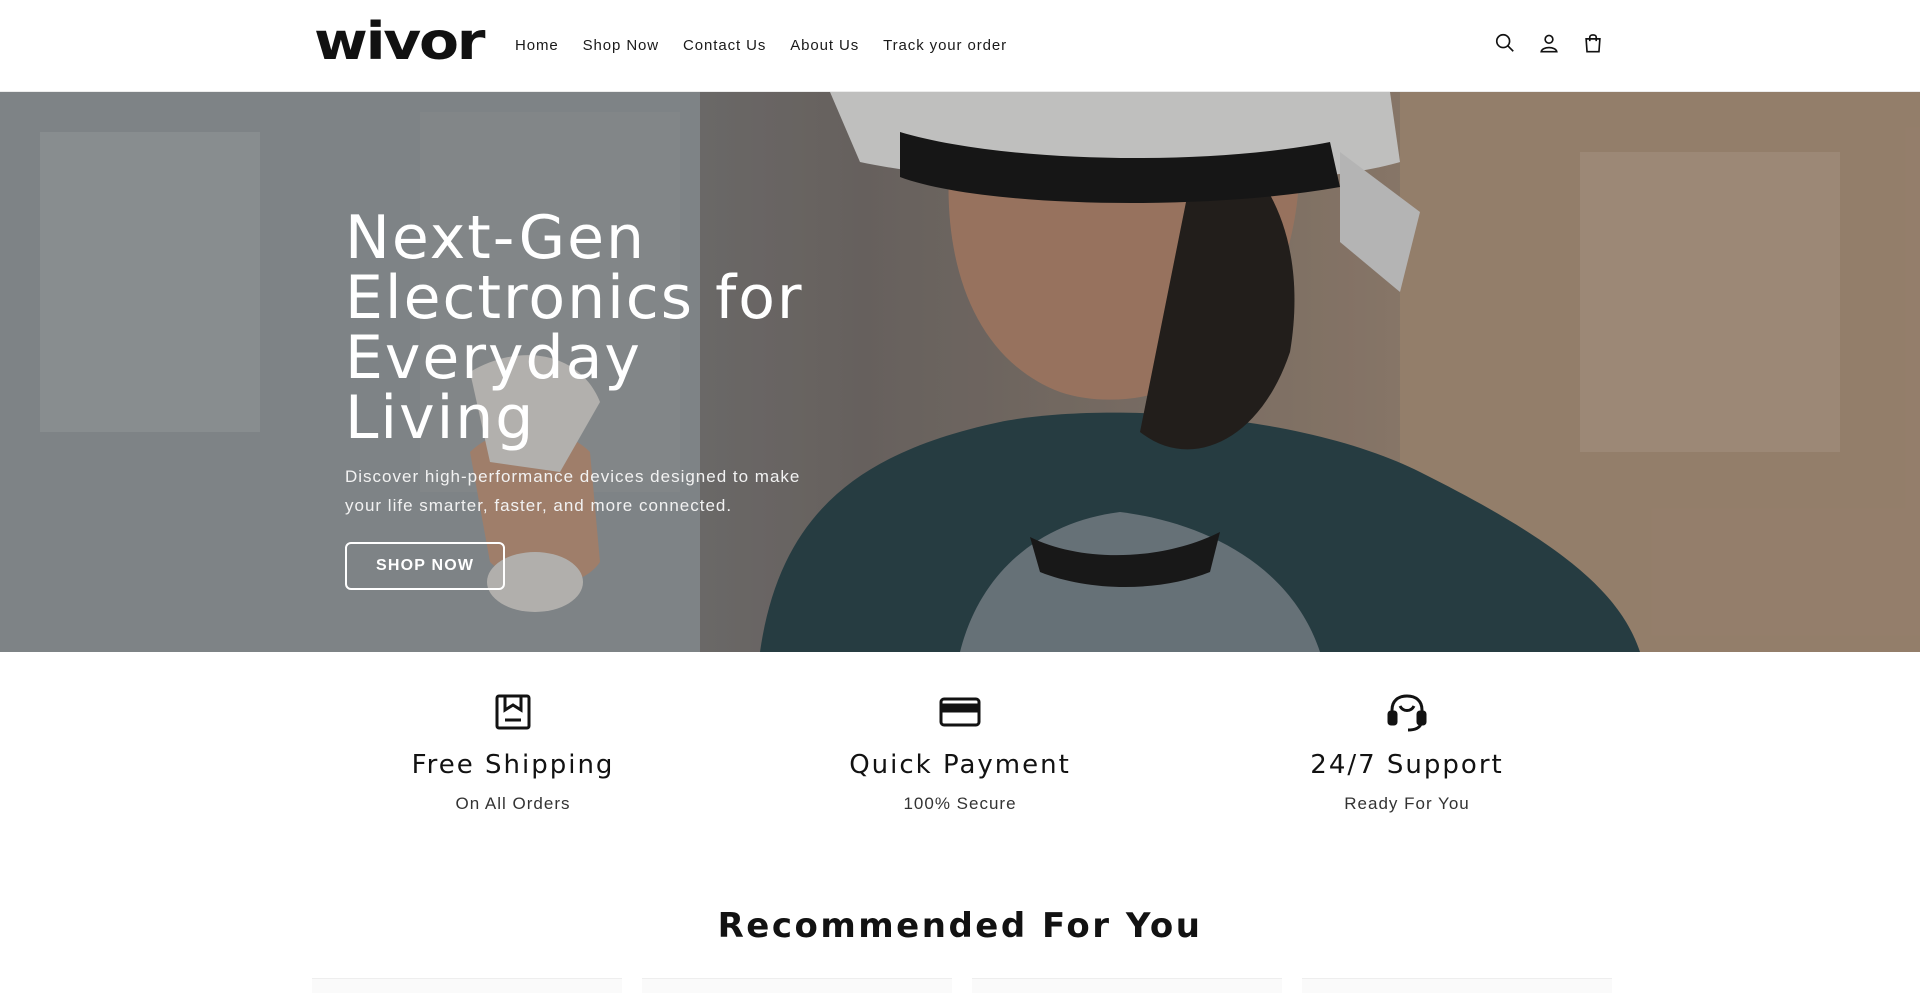 Image resolution: width=1920 pixels, height=993 pixels. Describe the element at coordinates (513, 714) in the screenshot. I see `shipping-box-icon` at that location.